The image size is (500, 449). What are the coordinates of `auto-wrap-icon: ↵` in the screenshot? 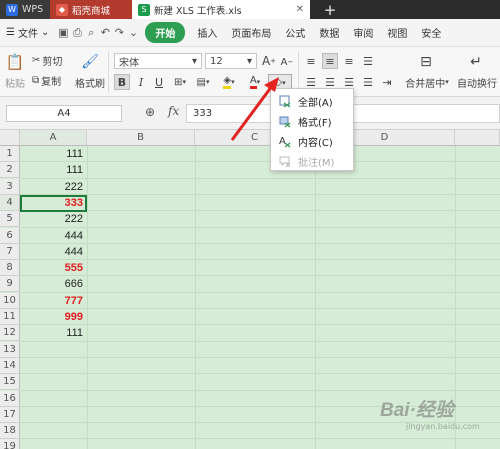 It's located at (476, 62).